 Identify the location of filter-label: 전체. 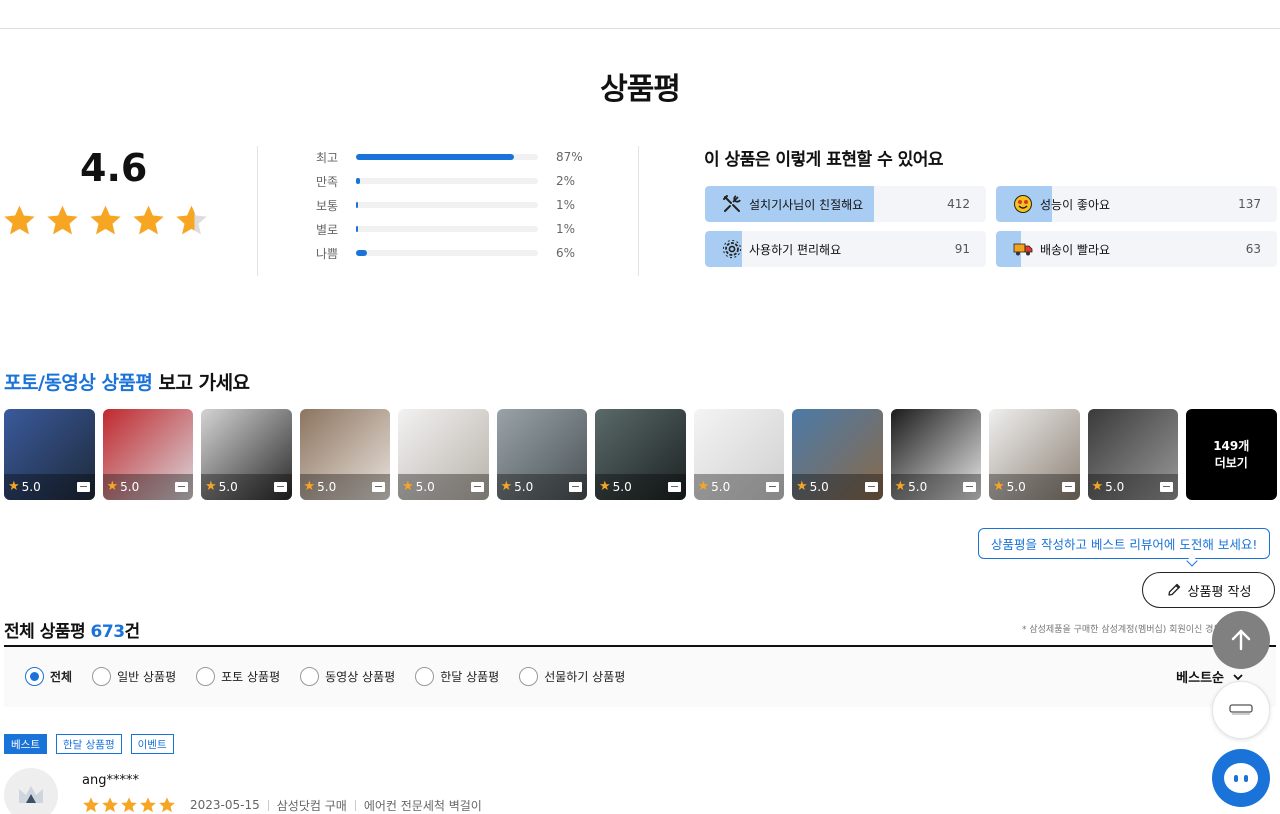
(61, 677).